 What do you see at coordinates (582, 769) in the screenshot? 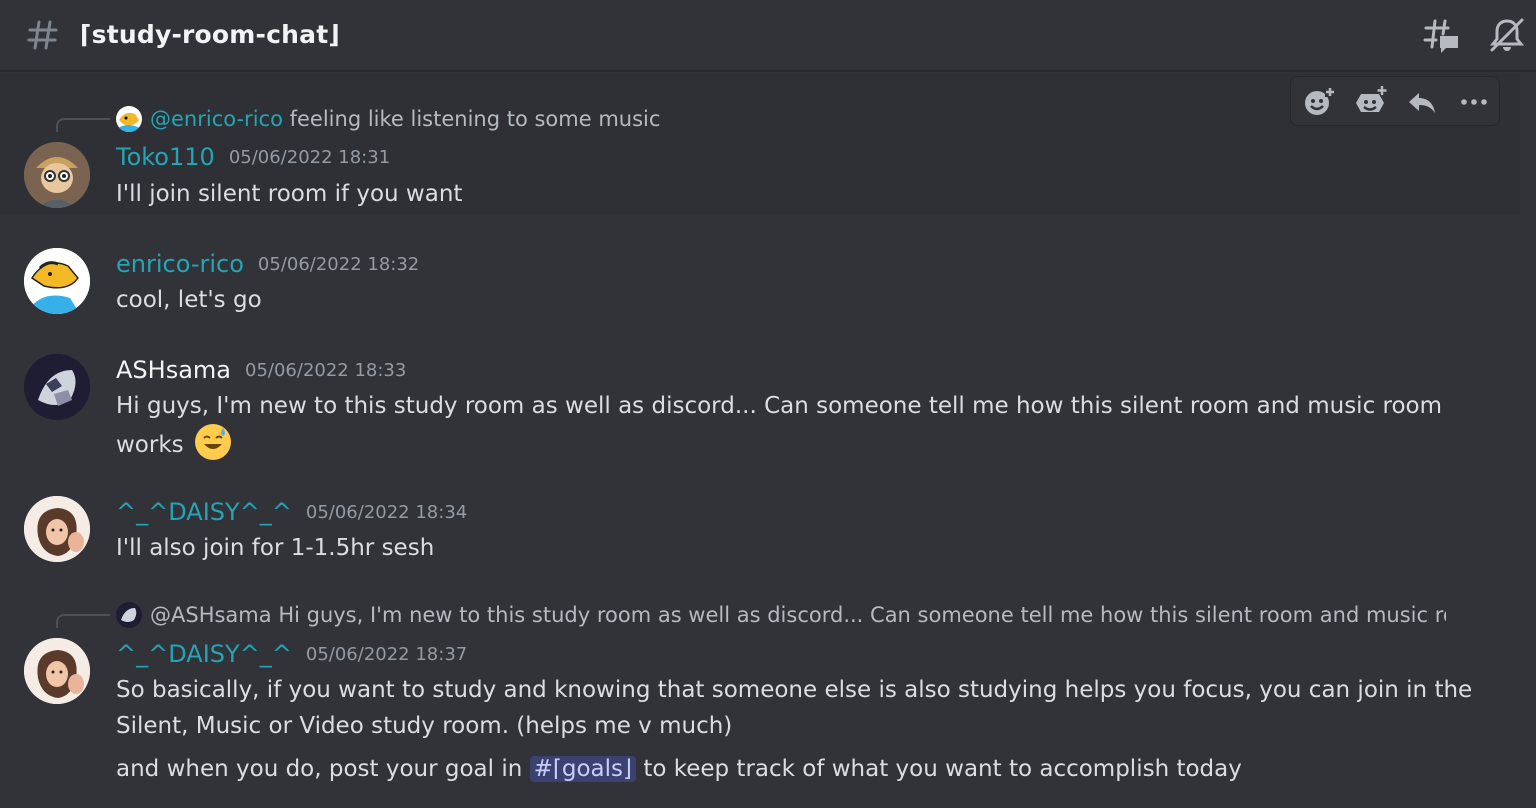
I see `channel-mention-goals: #⌈goals⌋` at bounding box center [582, 769].